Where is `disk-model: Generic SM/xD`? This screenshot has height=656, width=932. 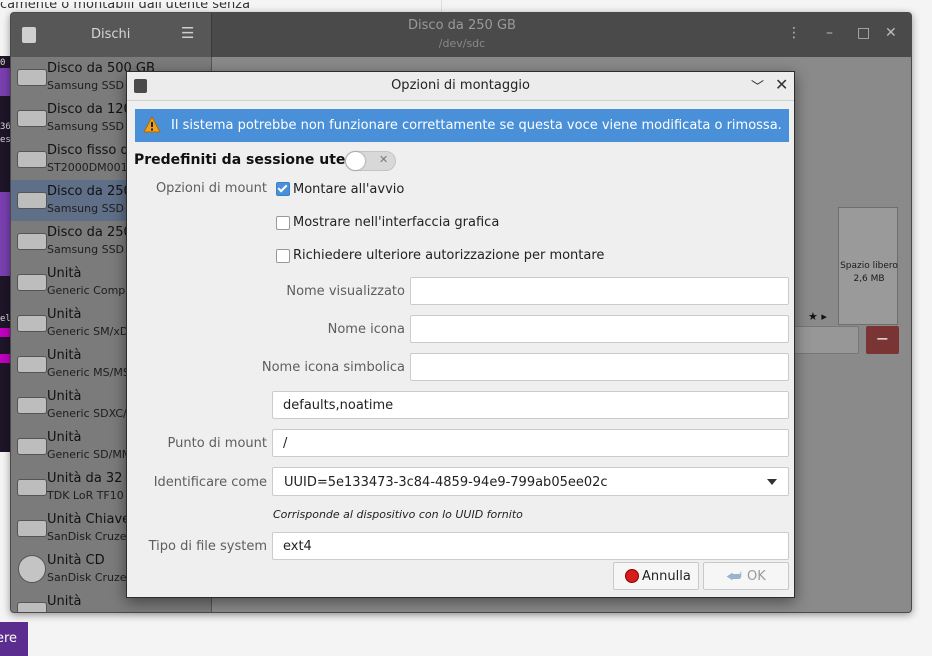 disk-model: Generic SM/xD is located at coordinates (88, 331).